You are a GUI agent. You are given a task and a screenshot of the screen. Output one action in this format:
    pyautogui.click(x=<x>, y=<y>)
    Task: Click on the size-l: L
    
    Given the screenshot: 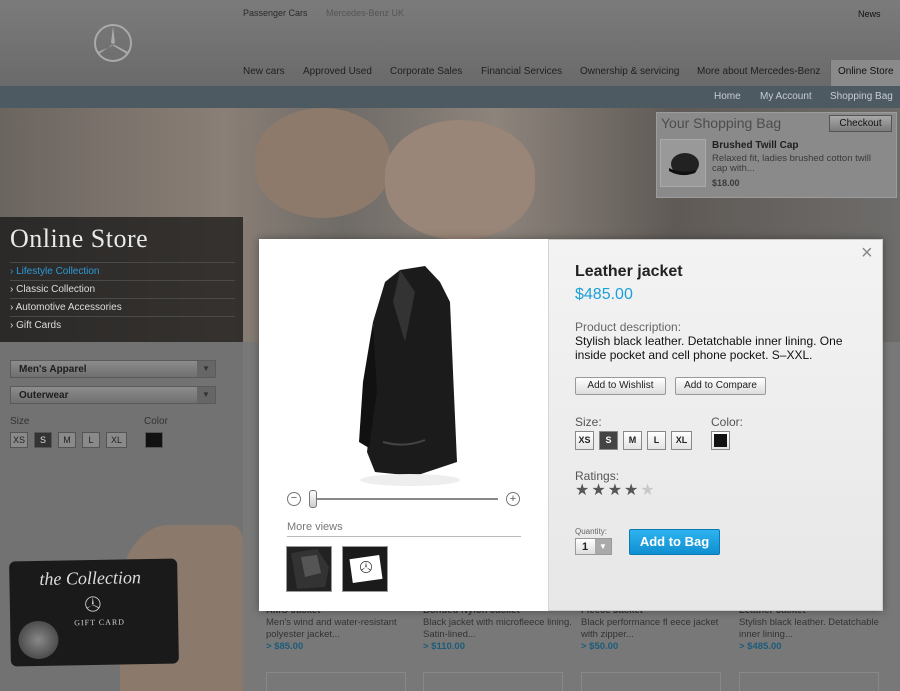 What is the action you would take?
    pyautogui.click(x=91, y=440)
    